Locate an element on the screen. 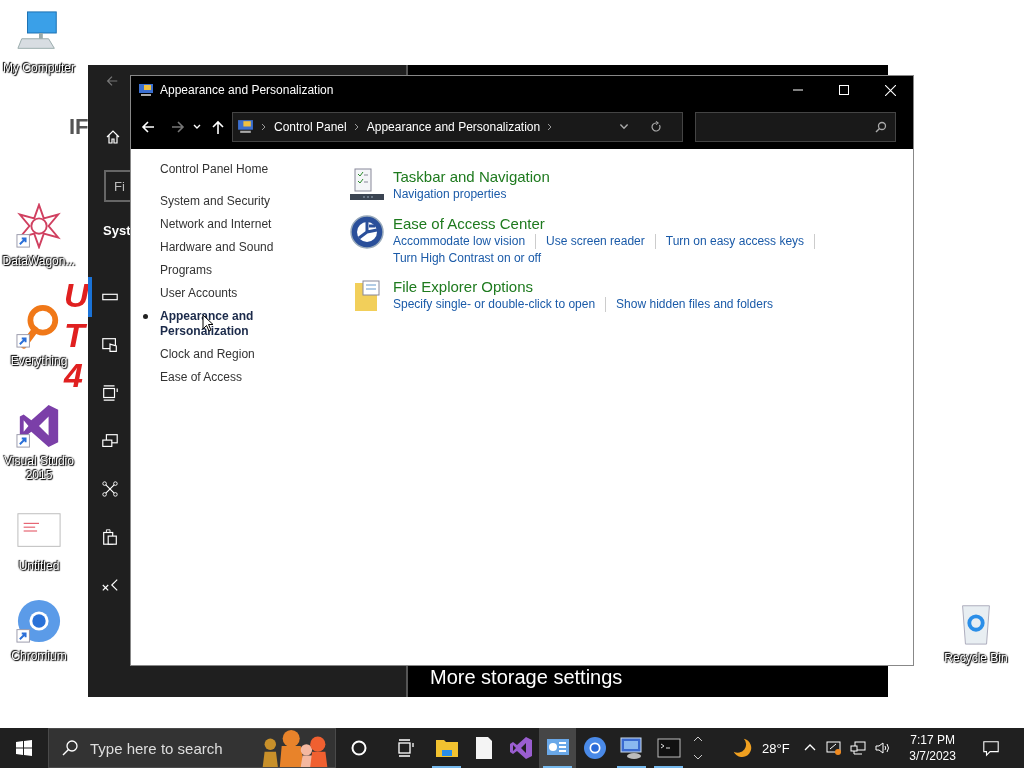 The image size is (1024, 768). home-icon is located at coordinates (113, 137).